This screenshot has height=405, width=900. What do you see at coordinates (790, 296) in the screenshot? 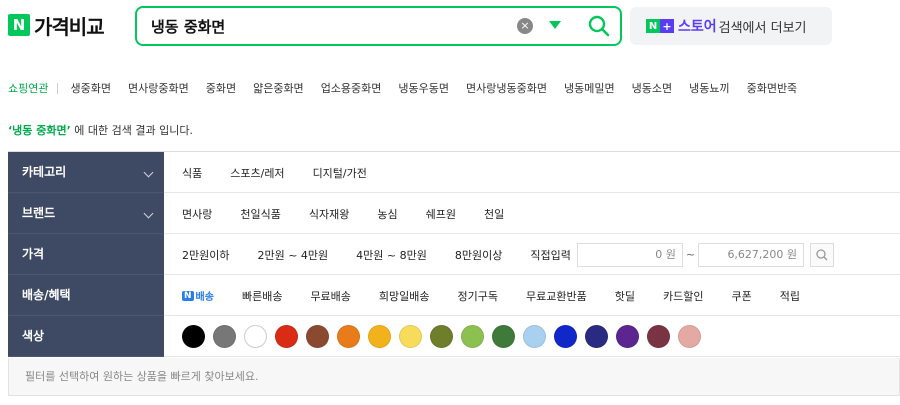
I see `filter-option: 적립` at bounding box center [790, 296].